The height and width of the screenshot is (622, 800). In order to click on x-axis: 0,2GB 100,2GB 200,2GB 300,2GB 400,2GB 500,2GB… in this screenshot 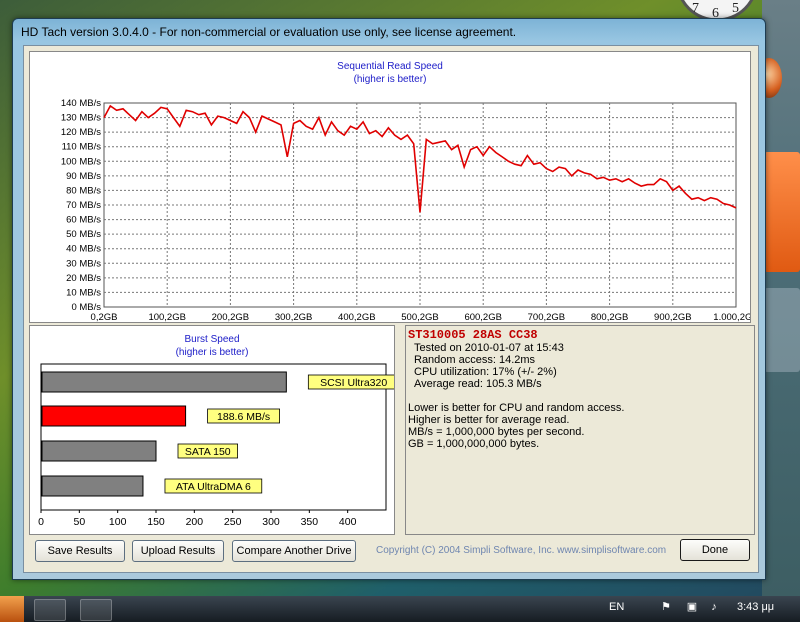, I will do `click(420, 317)`.